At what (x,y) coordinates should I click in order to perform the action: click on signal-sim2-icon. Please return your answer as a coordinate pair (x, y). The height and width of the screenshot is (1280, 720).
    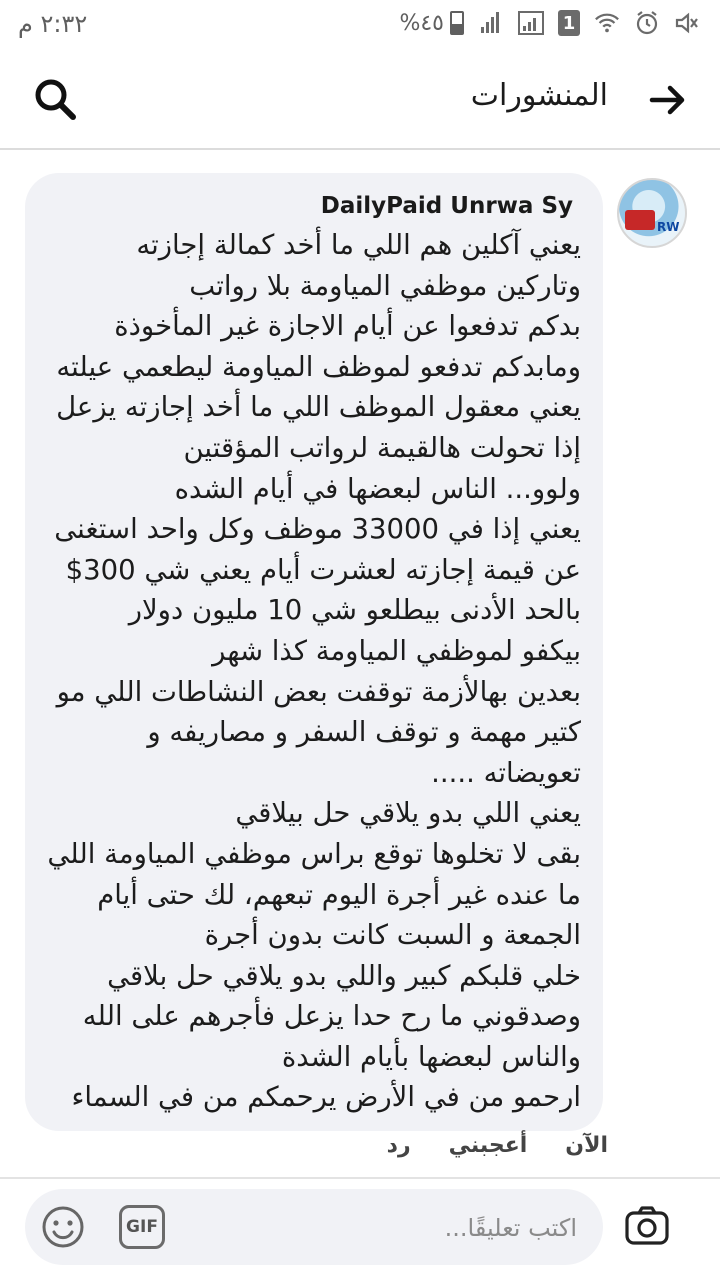
    Looking at the image, I should click on (491, 23).